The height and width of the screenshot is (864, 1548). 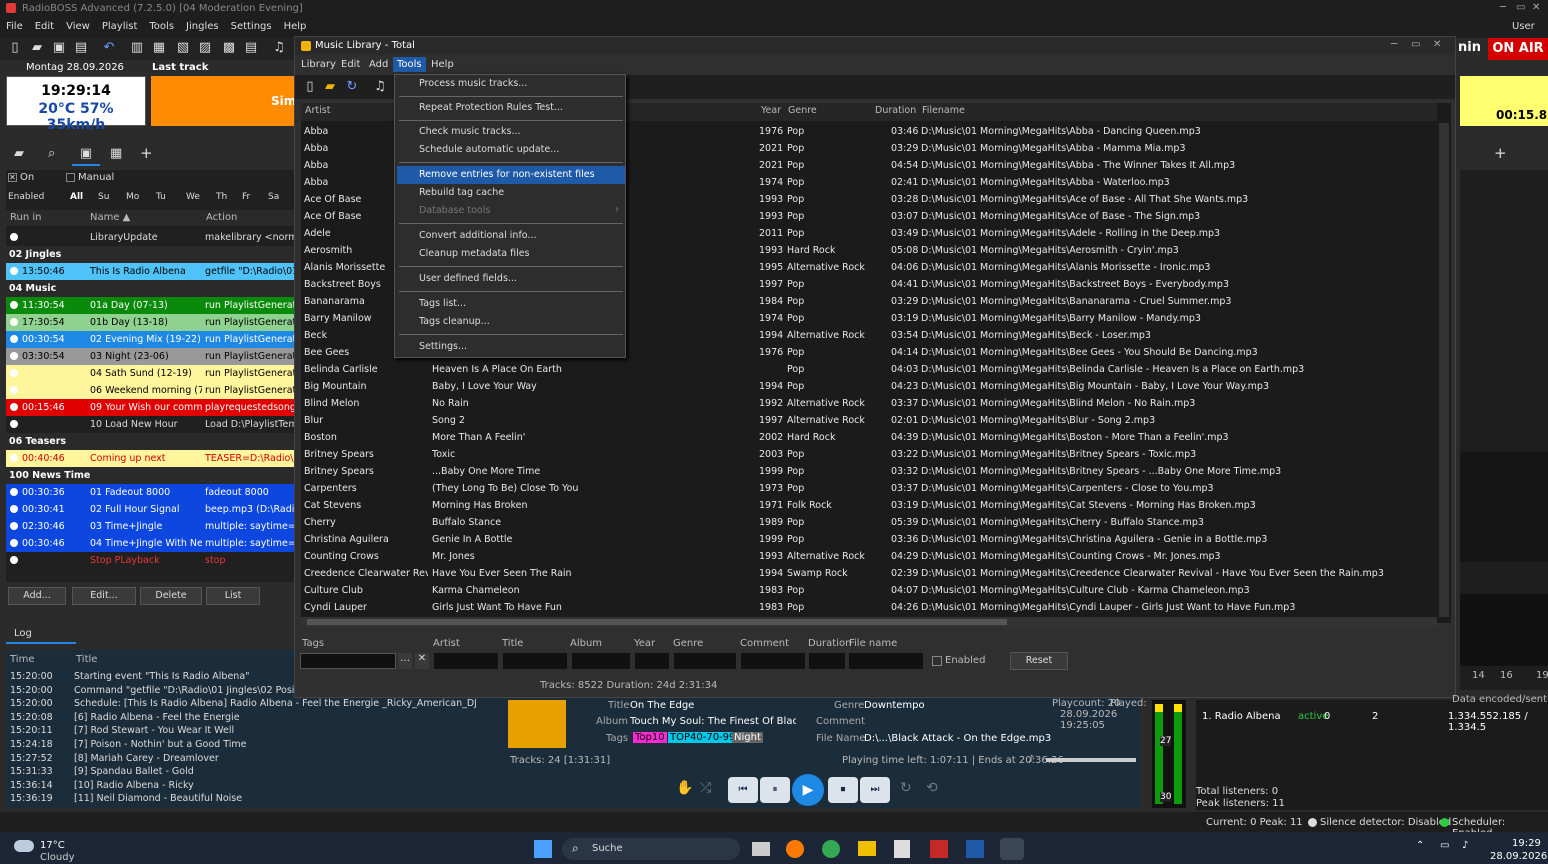 What do you see at coordinates (12, 177) in the screenshot?
I see `on-checkbox: ✕` at bounding box center [12, 177].